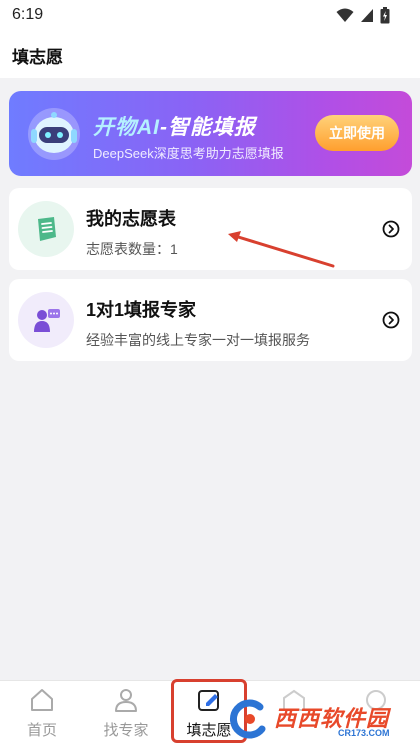  I want to click on page-title: 填志愿, so click(37, 57).